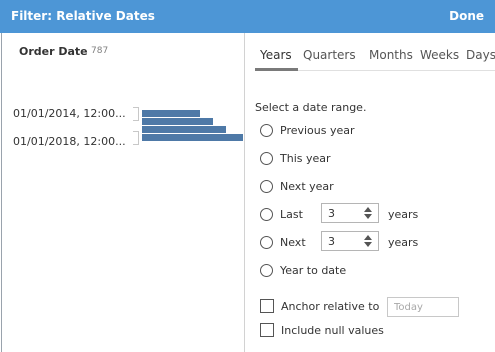  I want to click on range-end-bracket, so click(136, 138).